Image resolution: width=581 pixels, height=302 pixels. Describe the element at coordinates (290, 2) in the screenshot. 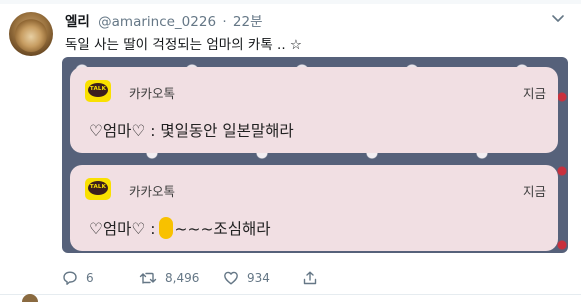

I see `previous-tweet-edge` at that location.